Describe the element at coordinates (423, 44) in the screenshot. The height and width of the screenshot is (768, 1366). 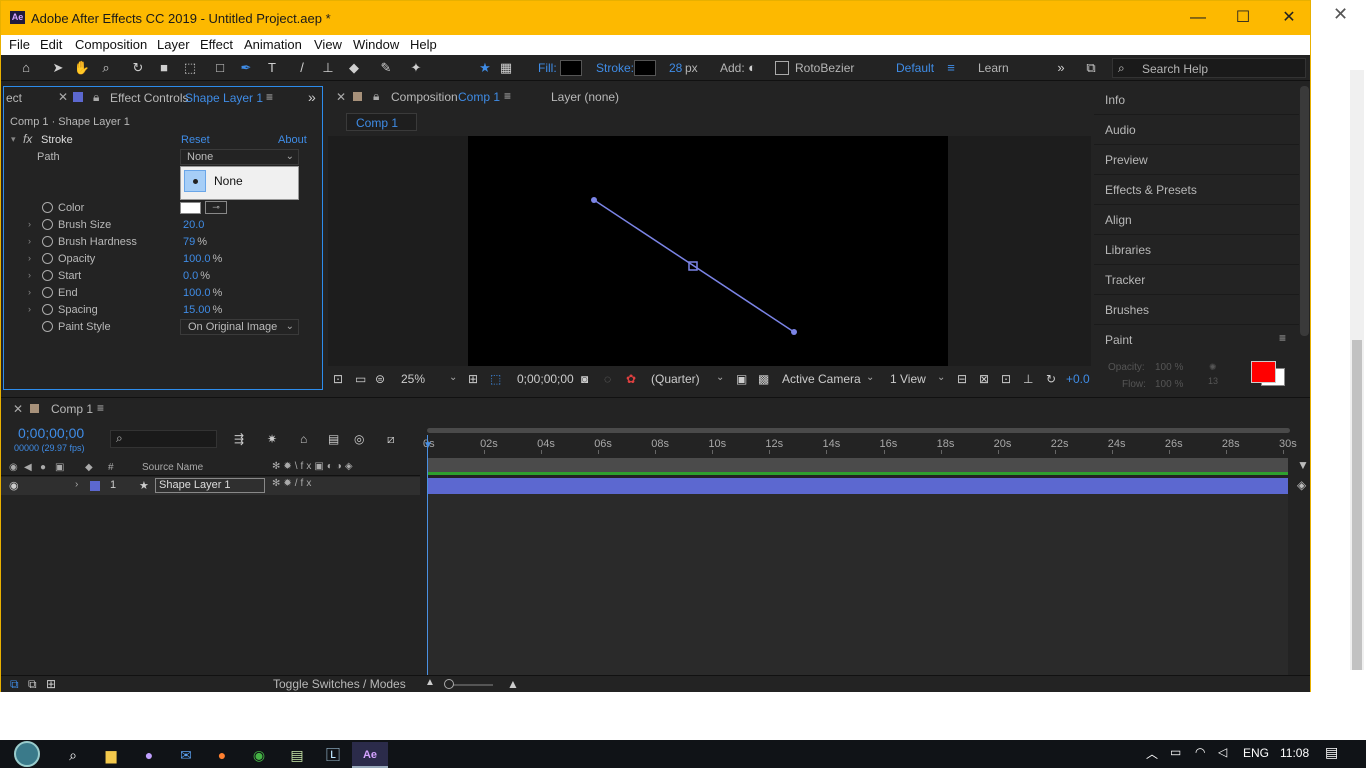
I see `menu-help: Help` at that location.